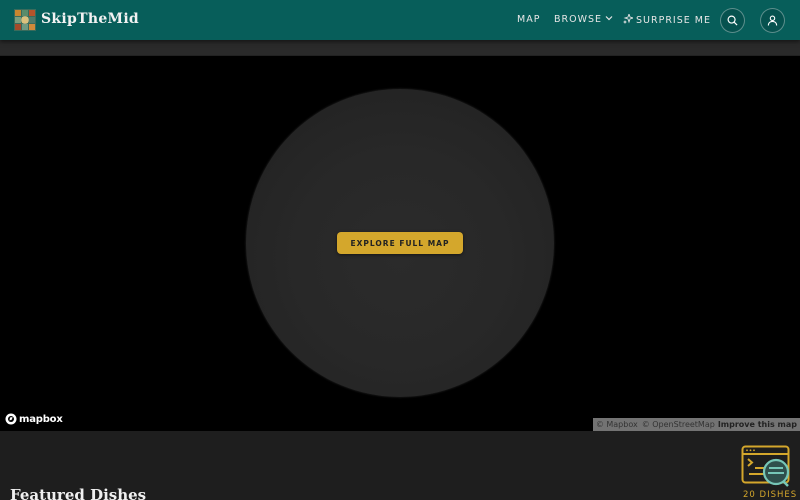 The height and width of the screenshot is (500, 800). I want to click on search-button, so click(732, 20).